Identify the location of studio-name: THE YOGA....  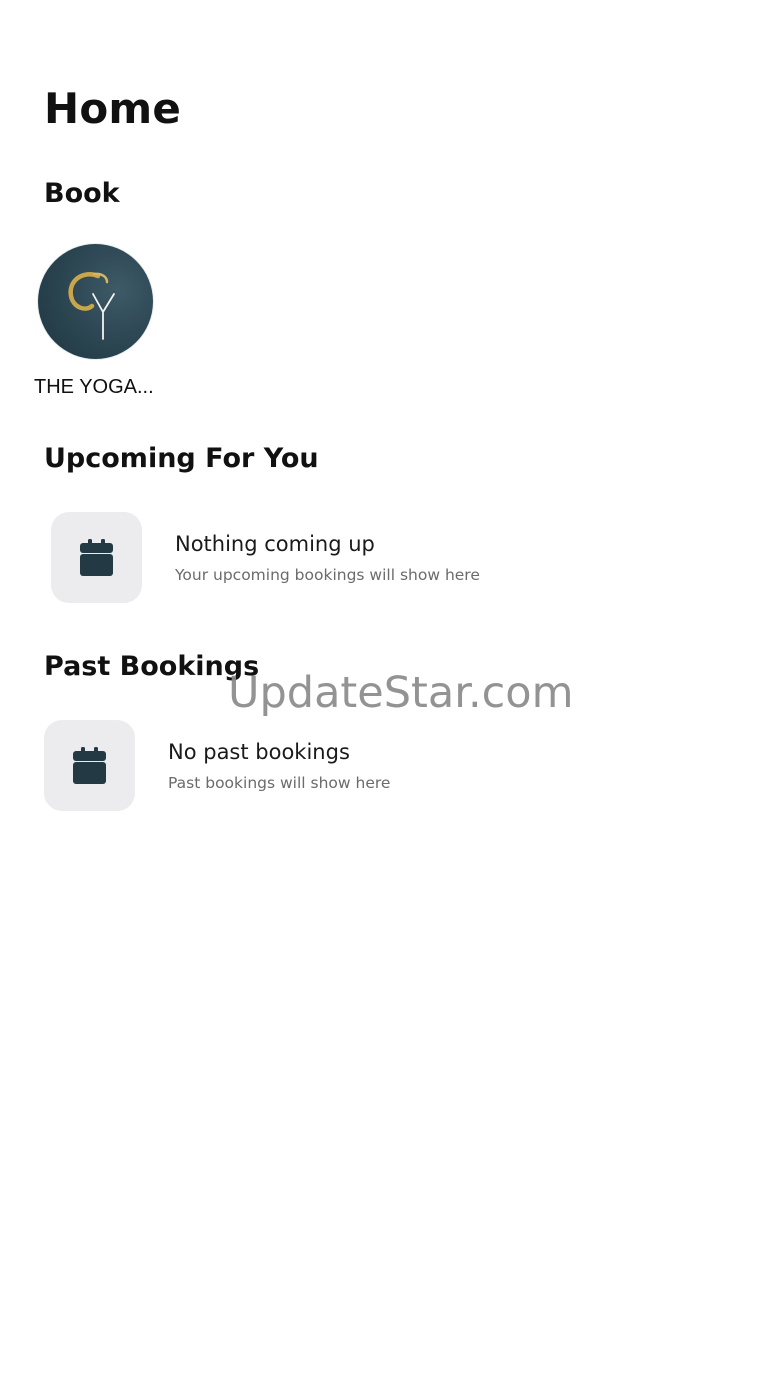
(94, 387).